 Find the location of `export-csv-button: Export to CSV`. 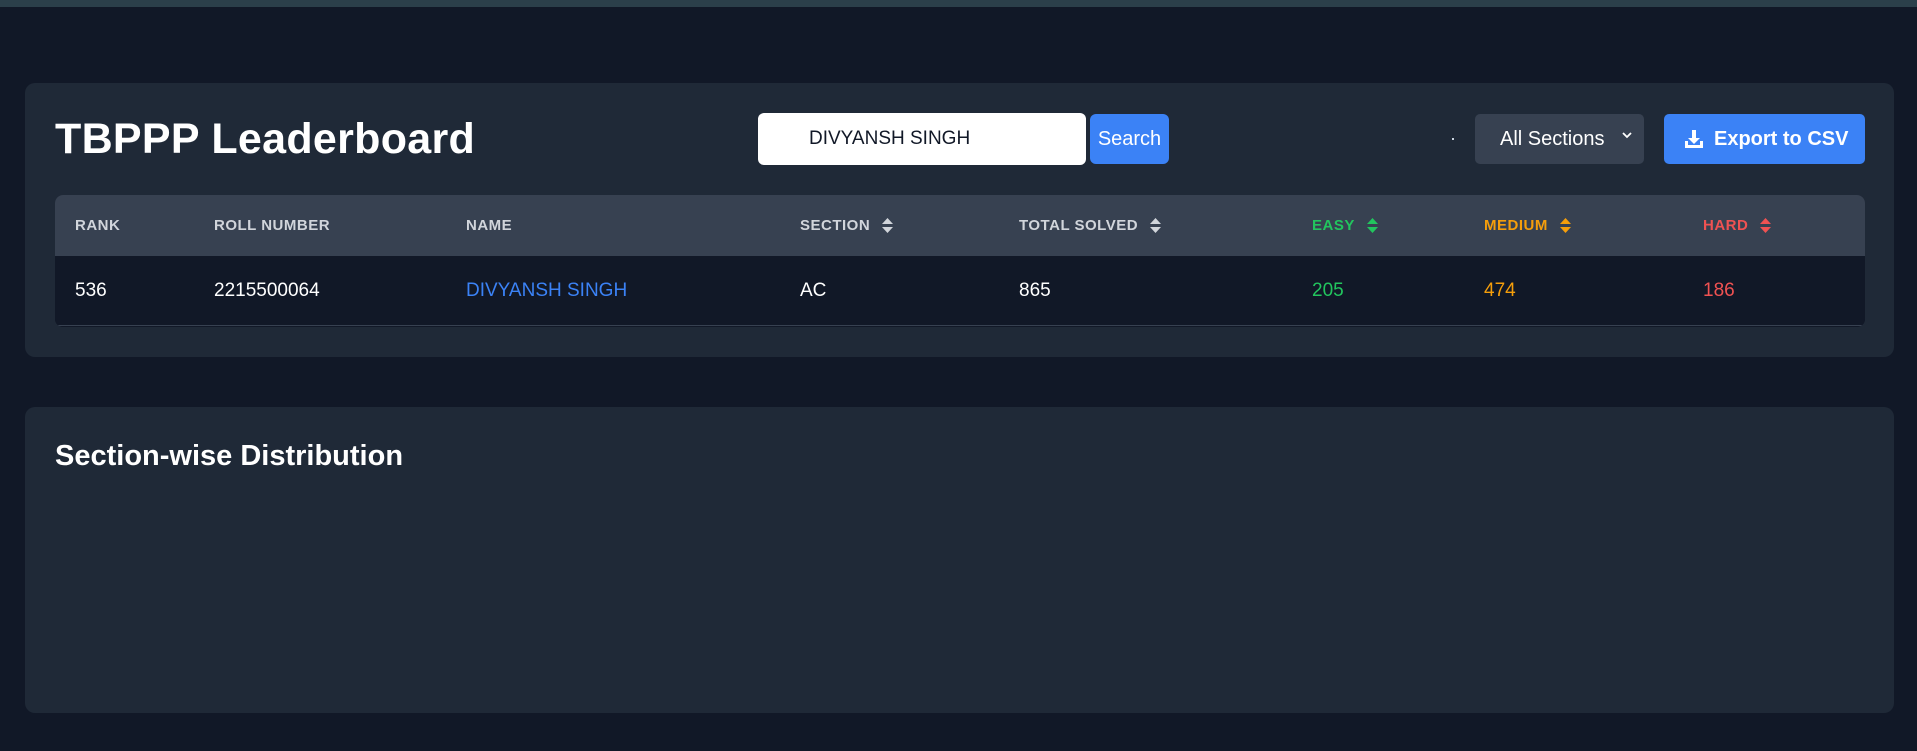

export-csv-button: Export to CSV is located at coordinates (1764, 139).